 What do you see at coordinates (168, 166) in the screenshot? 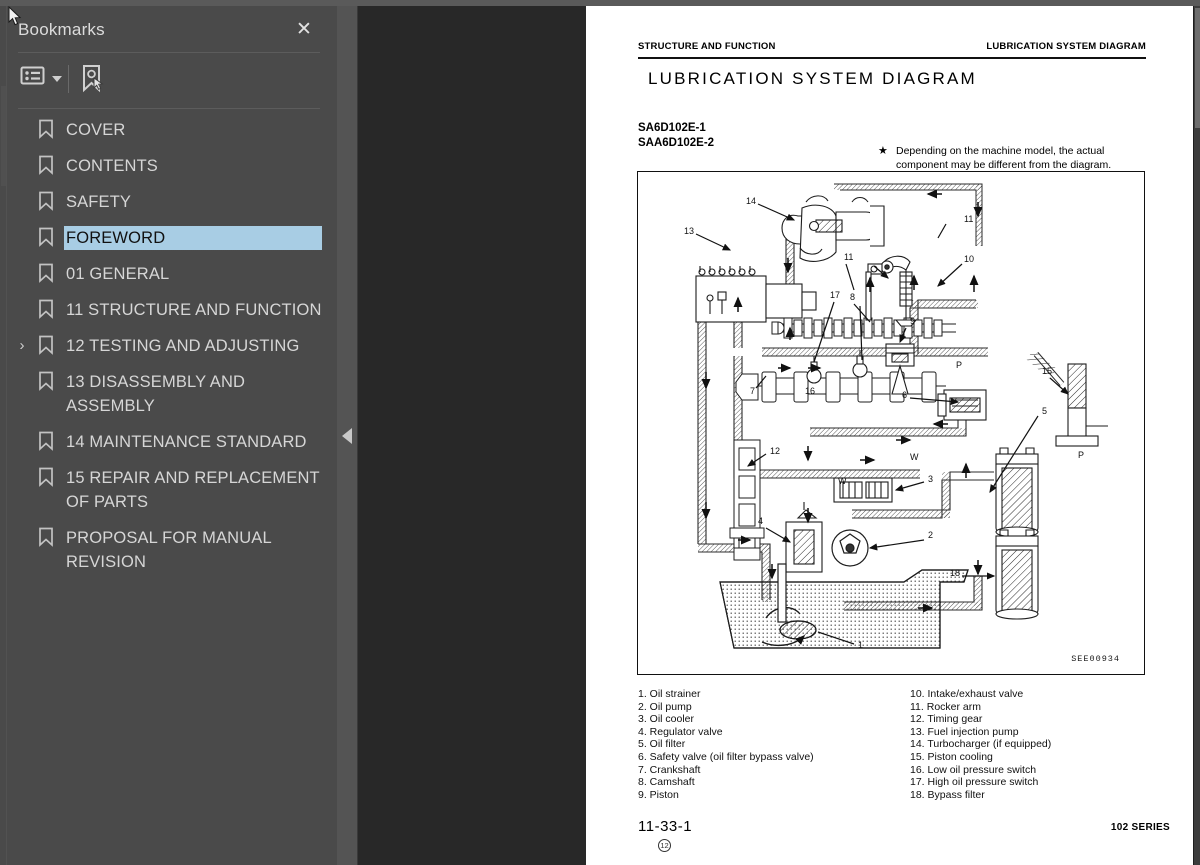
I see `bookmark-item-contents: CONTENTS` at bounding box center [168, 166].